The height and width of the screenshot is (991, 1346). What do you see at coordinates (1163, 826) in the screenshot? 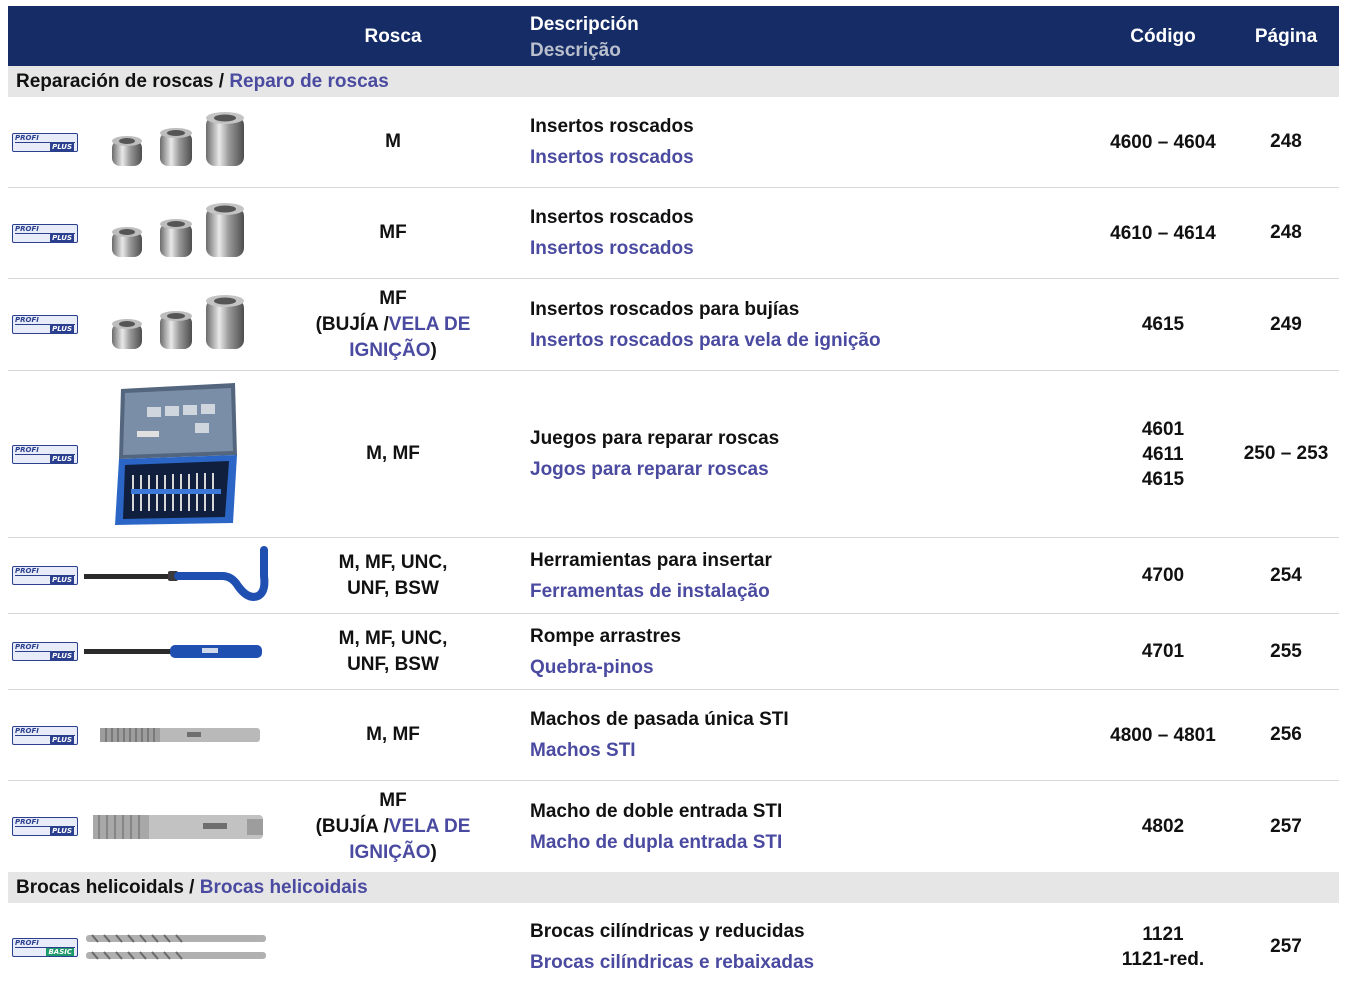
I see `codigo-value: 4802` at bounding box center [1163, 826].